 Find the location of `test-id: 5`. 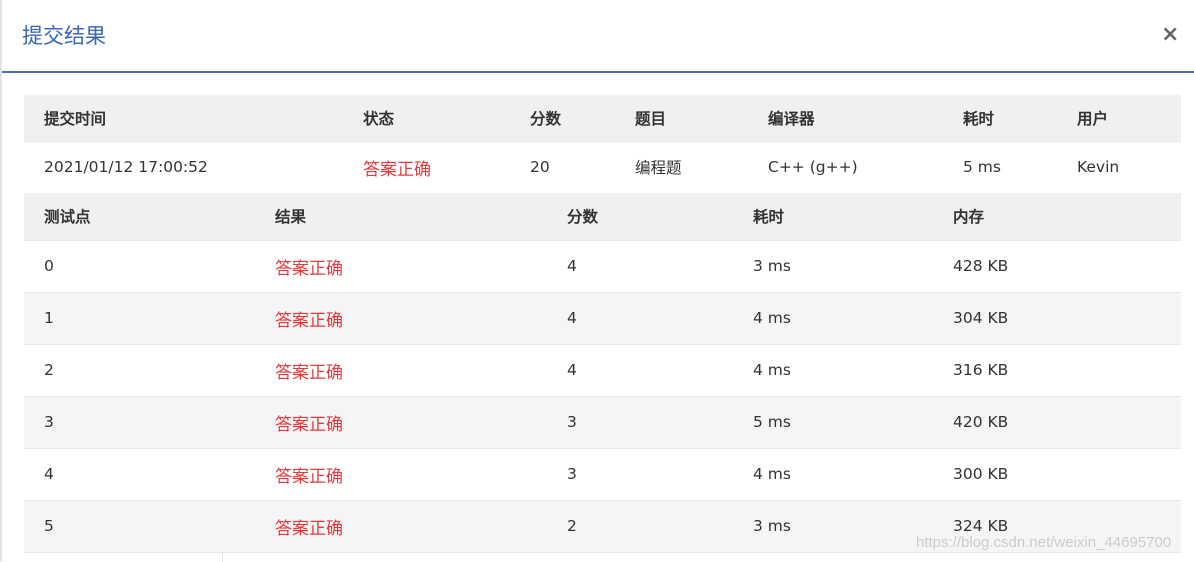

test-id: 5 is located at coordinates (49, 526).